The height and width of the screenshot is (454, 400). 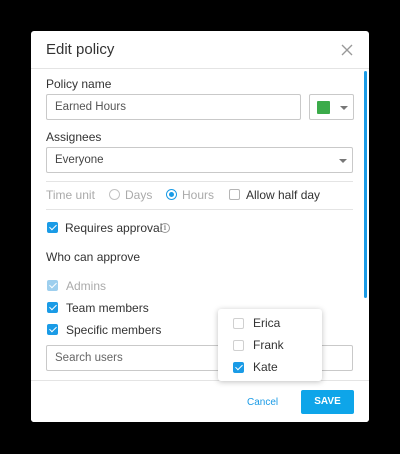 I want to click on admins-label: Admins, so click(x=86, y=286).